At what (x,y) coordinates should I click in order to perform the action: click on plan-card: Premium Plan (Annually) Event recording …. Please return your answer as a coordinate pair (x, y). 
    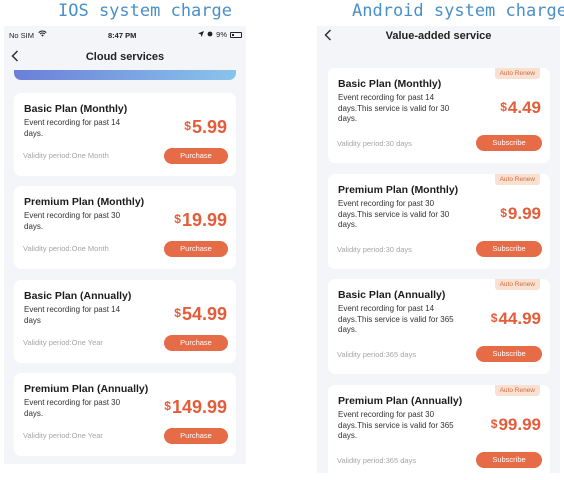
    Looking at the image, I should click on (125, 414).